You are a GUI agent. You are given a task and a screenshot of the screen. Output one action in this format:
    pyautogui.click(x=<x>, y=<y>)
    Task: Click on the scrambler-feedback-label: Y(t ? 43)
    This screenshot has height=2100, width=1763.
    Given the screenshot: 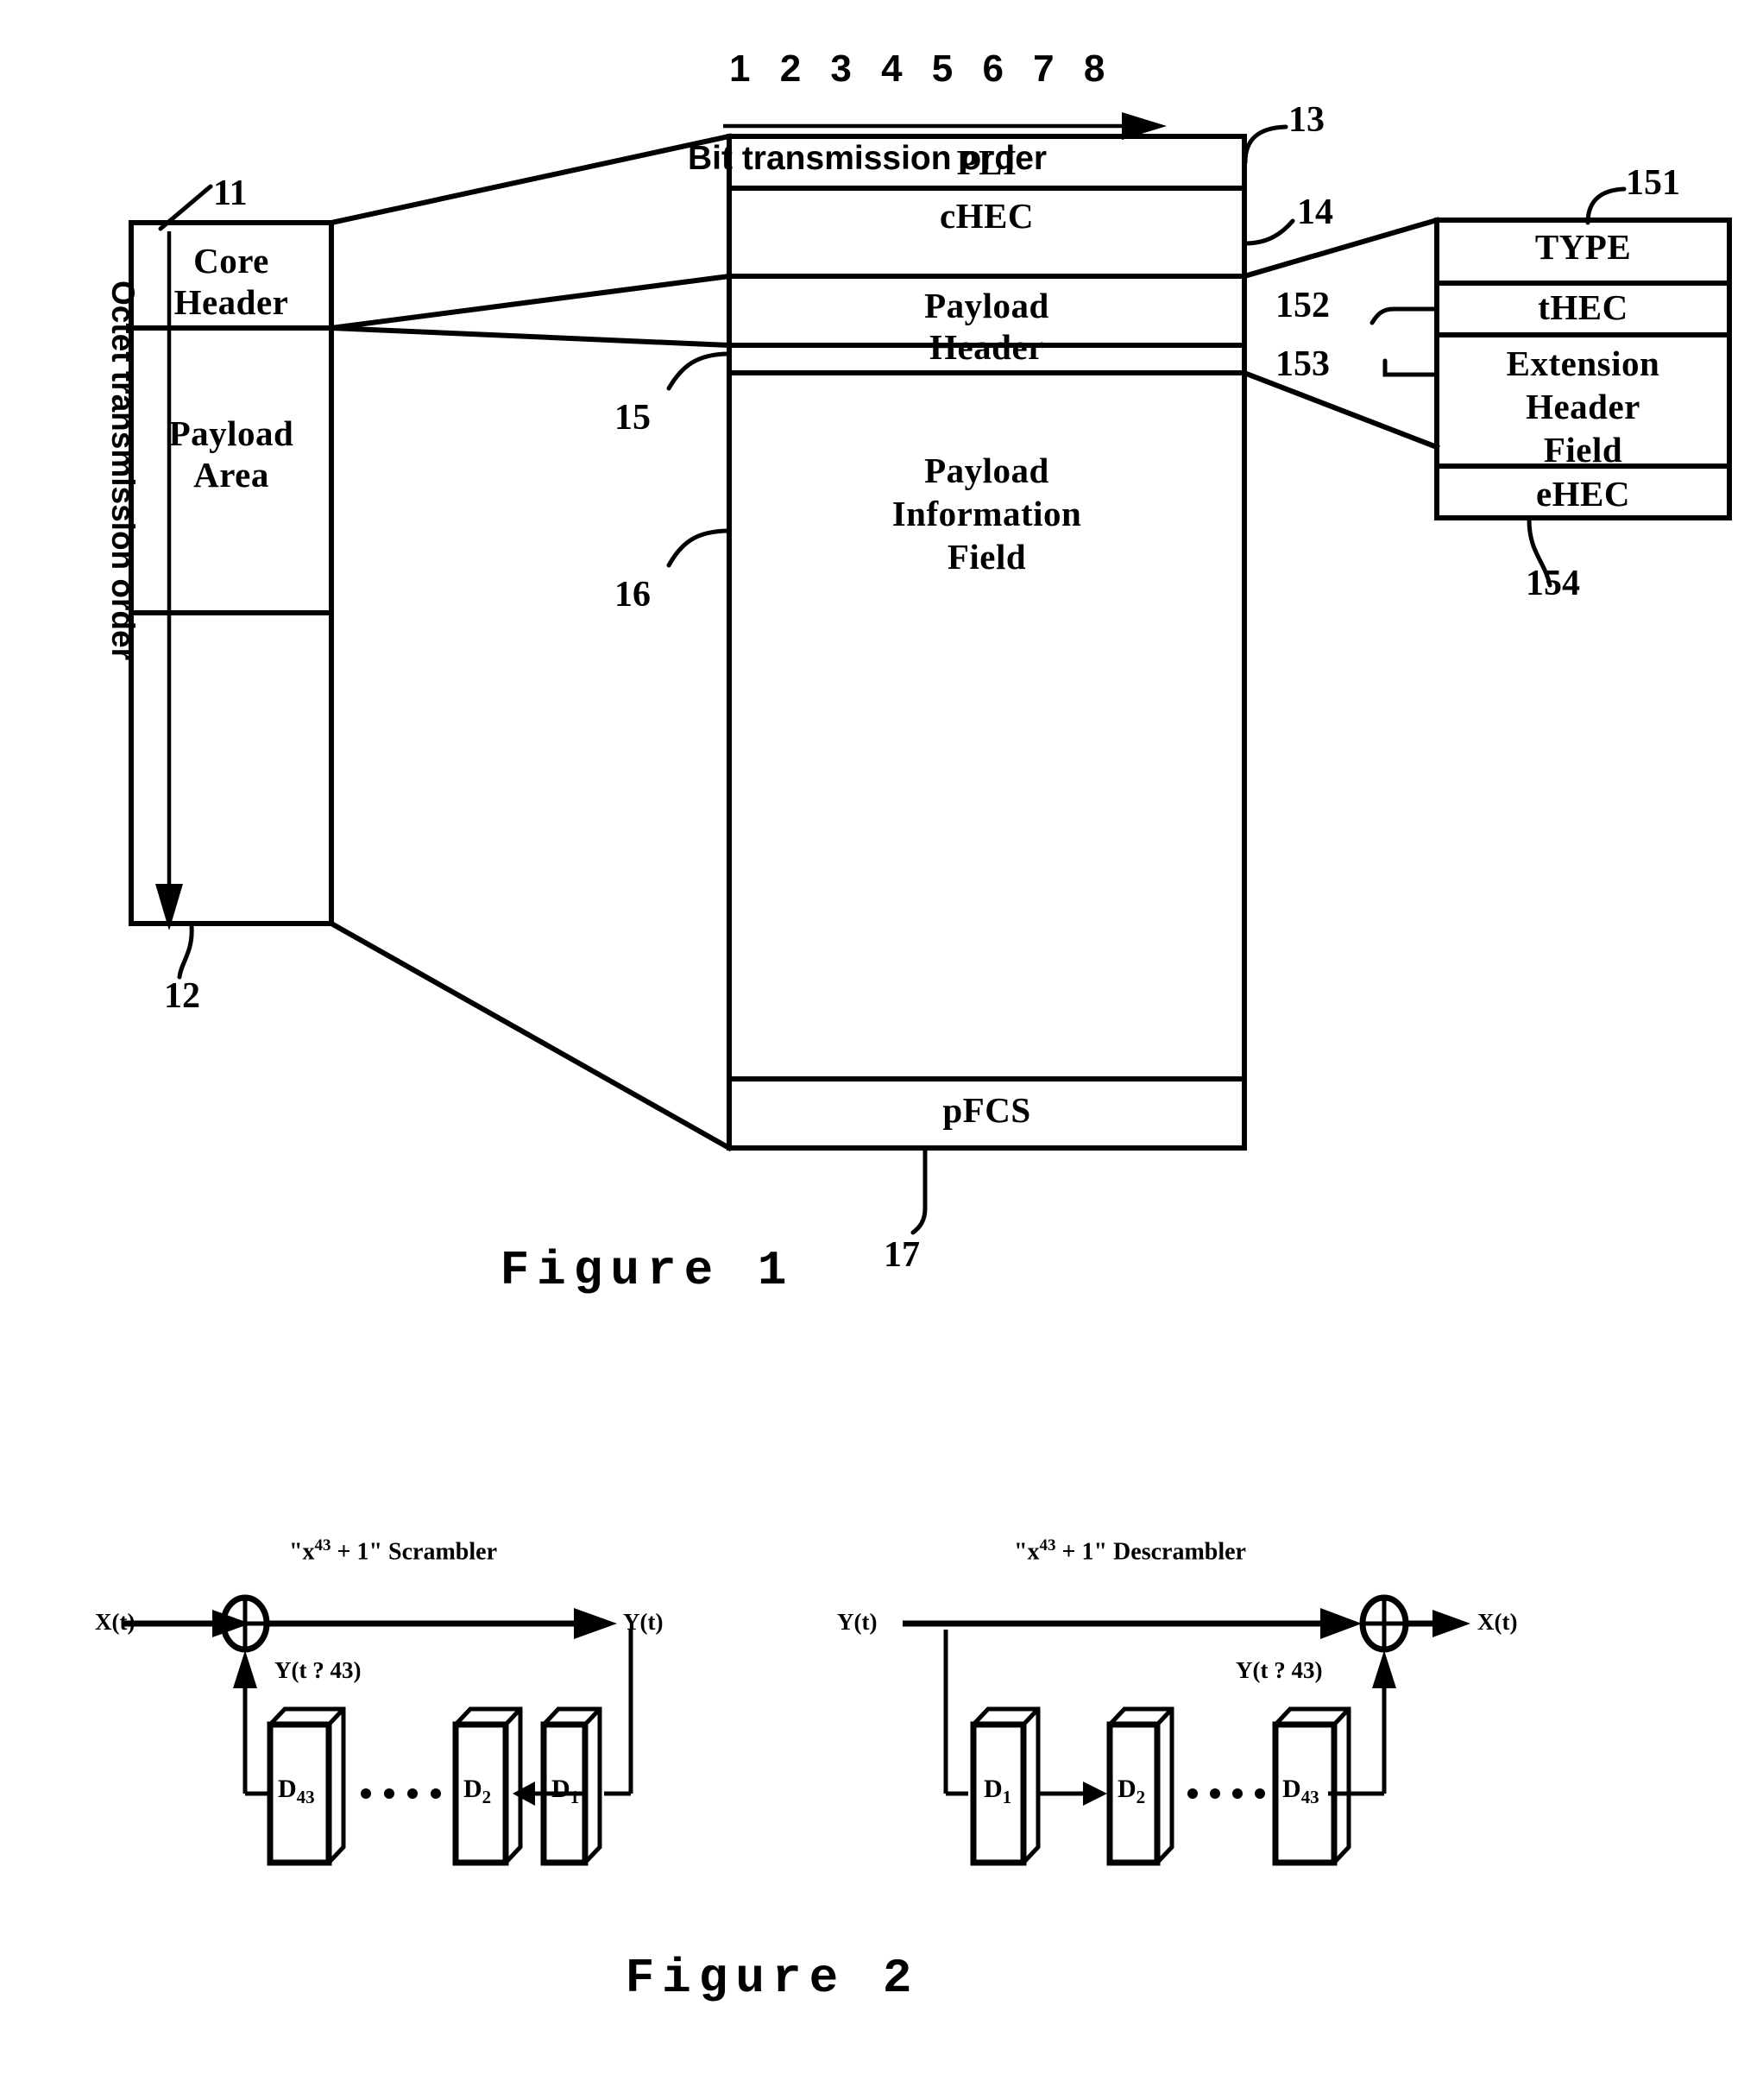 What is the action you would take?
    pyautogui.click(x=318, y=1670)
    